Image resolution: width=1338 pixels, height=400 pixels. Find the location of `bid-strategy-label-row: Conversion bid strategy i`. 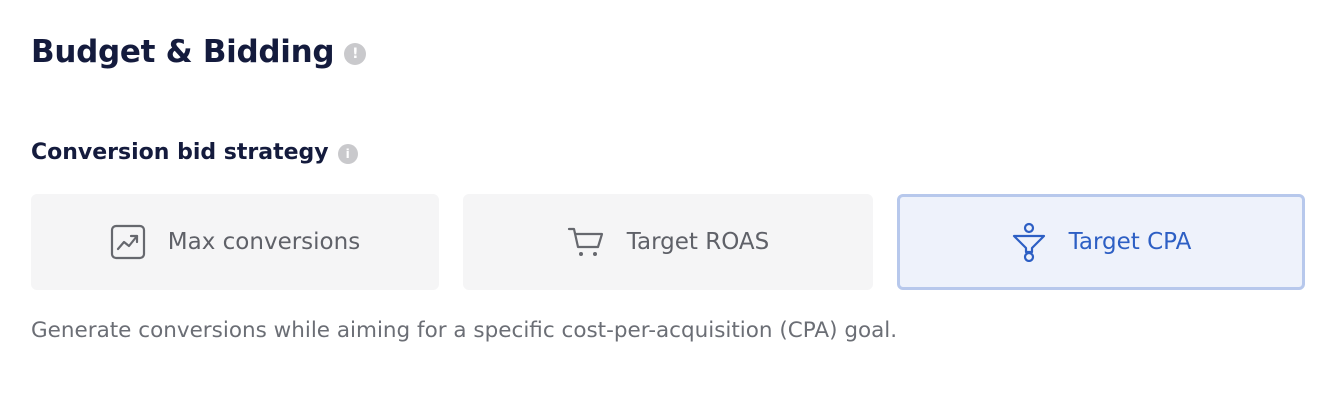

bid-strategy-label-row: Conversion bid strategy i is located at coordinates (194, 152).